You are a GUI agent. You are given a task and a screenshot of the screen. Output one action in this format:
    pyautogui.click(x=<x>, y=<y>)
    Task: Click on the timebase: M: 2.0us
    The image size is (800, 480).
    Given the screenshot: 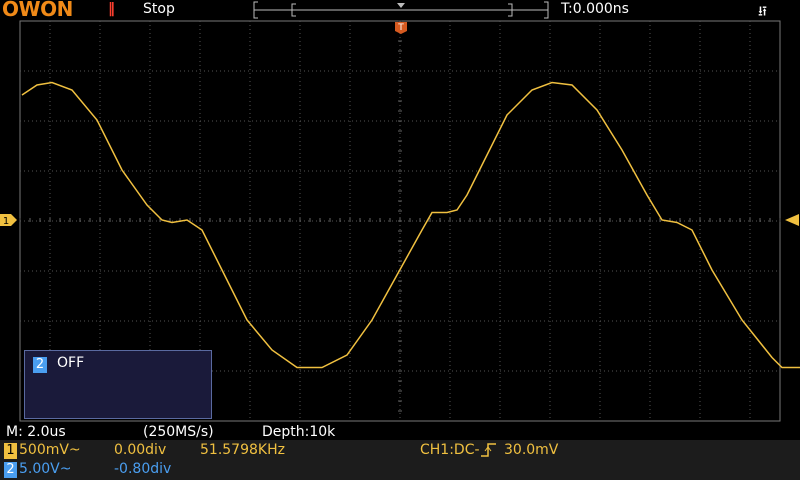 What is the action you would take?
    pyautogui.click(x=36, y=432)
    